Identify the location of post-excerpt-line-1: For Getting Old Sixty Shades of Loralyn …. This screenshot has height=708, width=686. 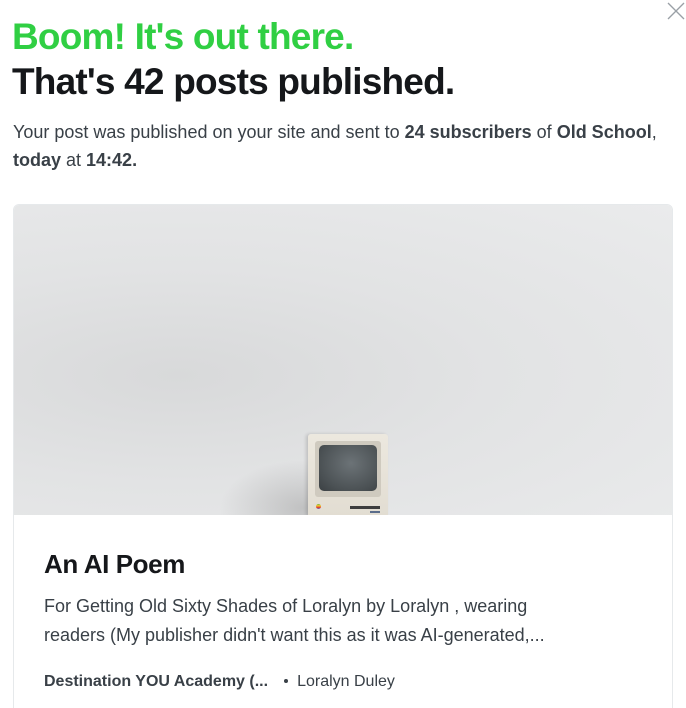
(286, 606).